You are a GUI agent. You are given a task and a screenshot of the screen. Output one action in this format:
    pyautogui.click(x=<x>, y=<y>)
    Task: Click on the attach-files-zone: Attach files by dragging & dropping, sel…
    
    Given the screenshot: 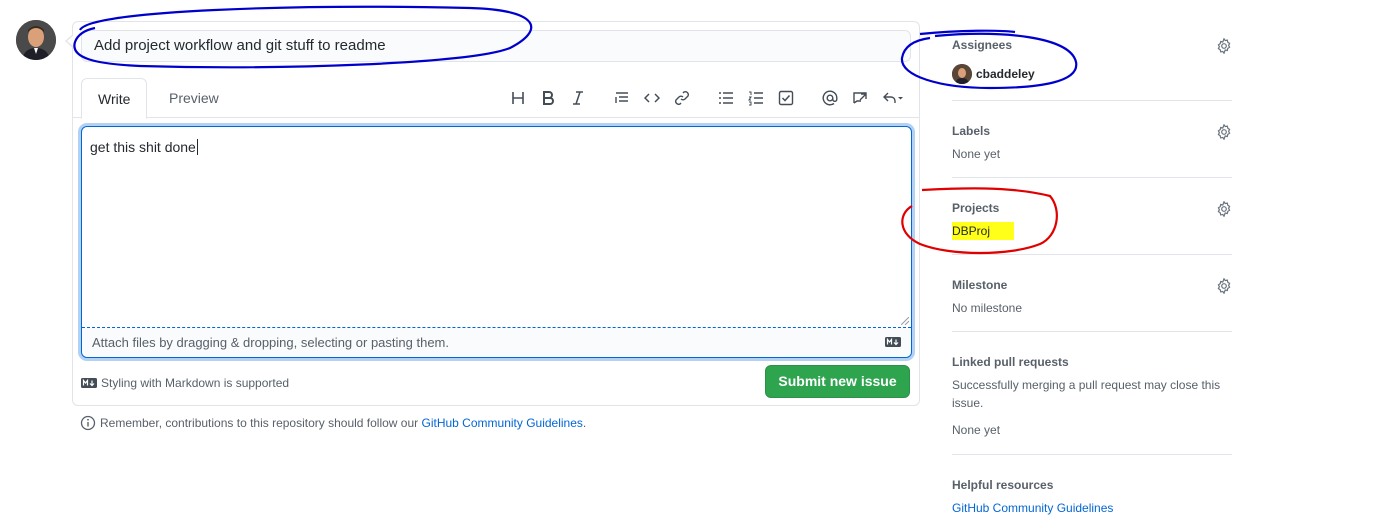 What is the action you would take?
    pyautogui.click(x=496, y=342)
    